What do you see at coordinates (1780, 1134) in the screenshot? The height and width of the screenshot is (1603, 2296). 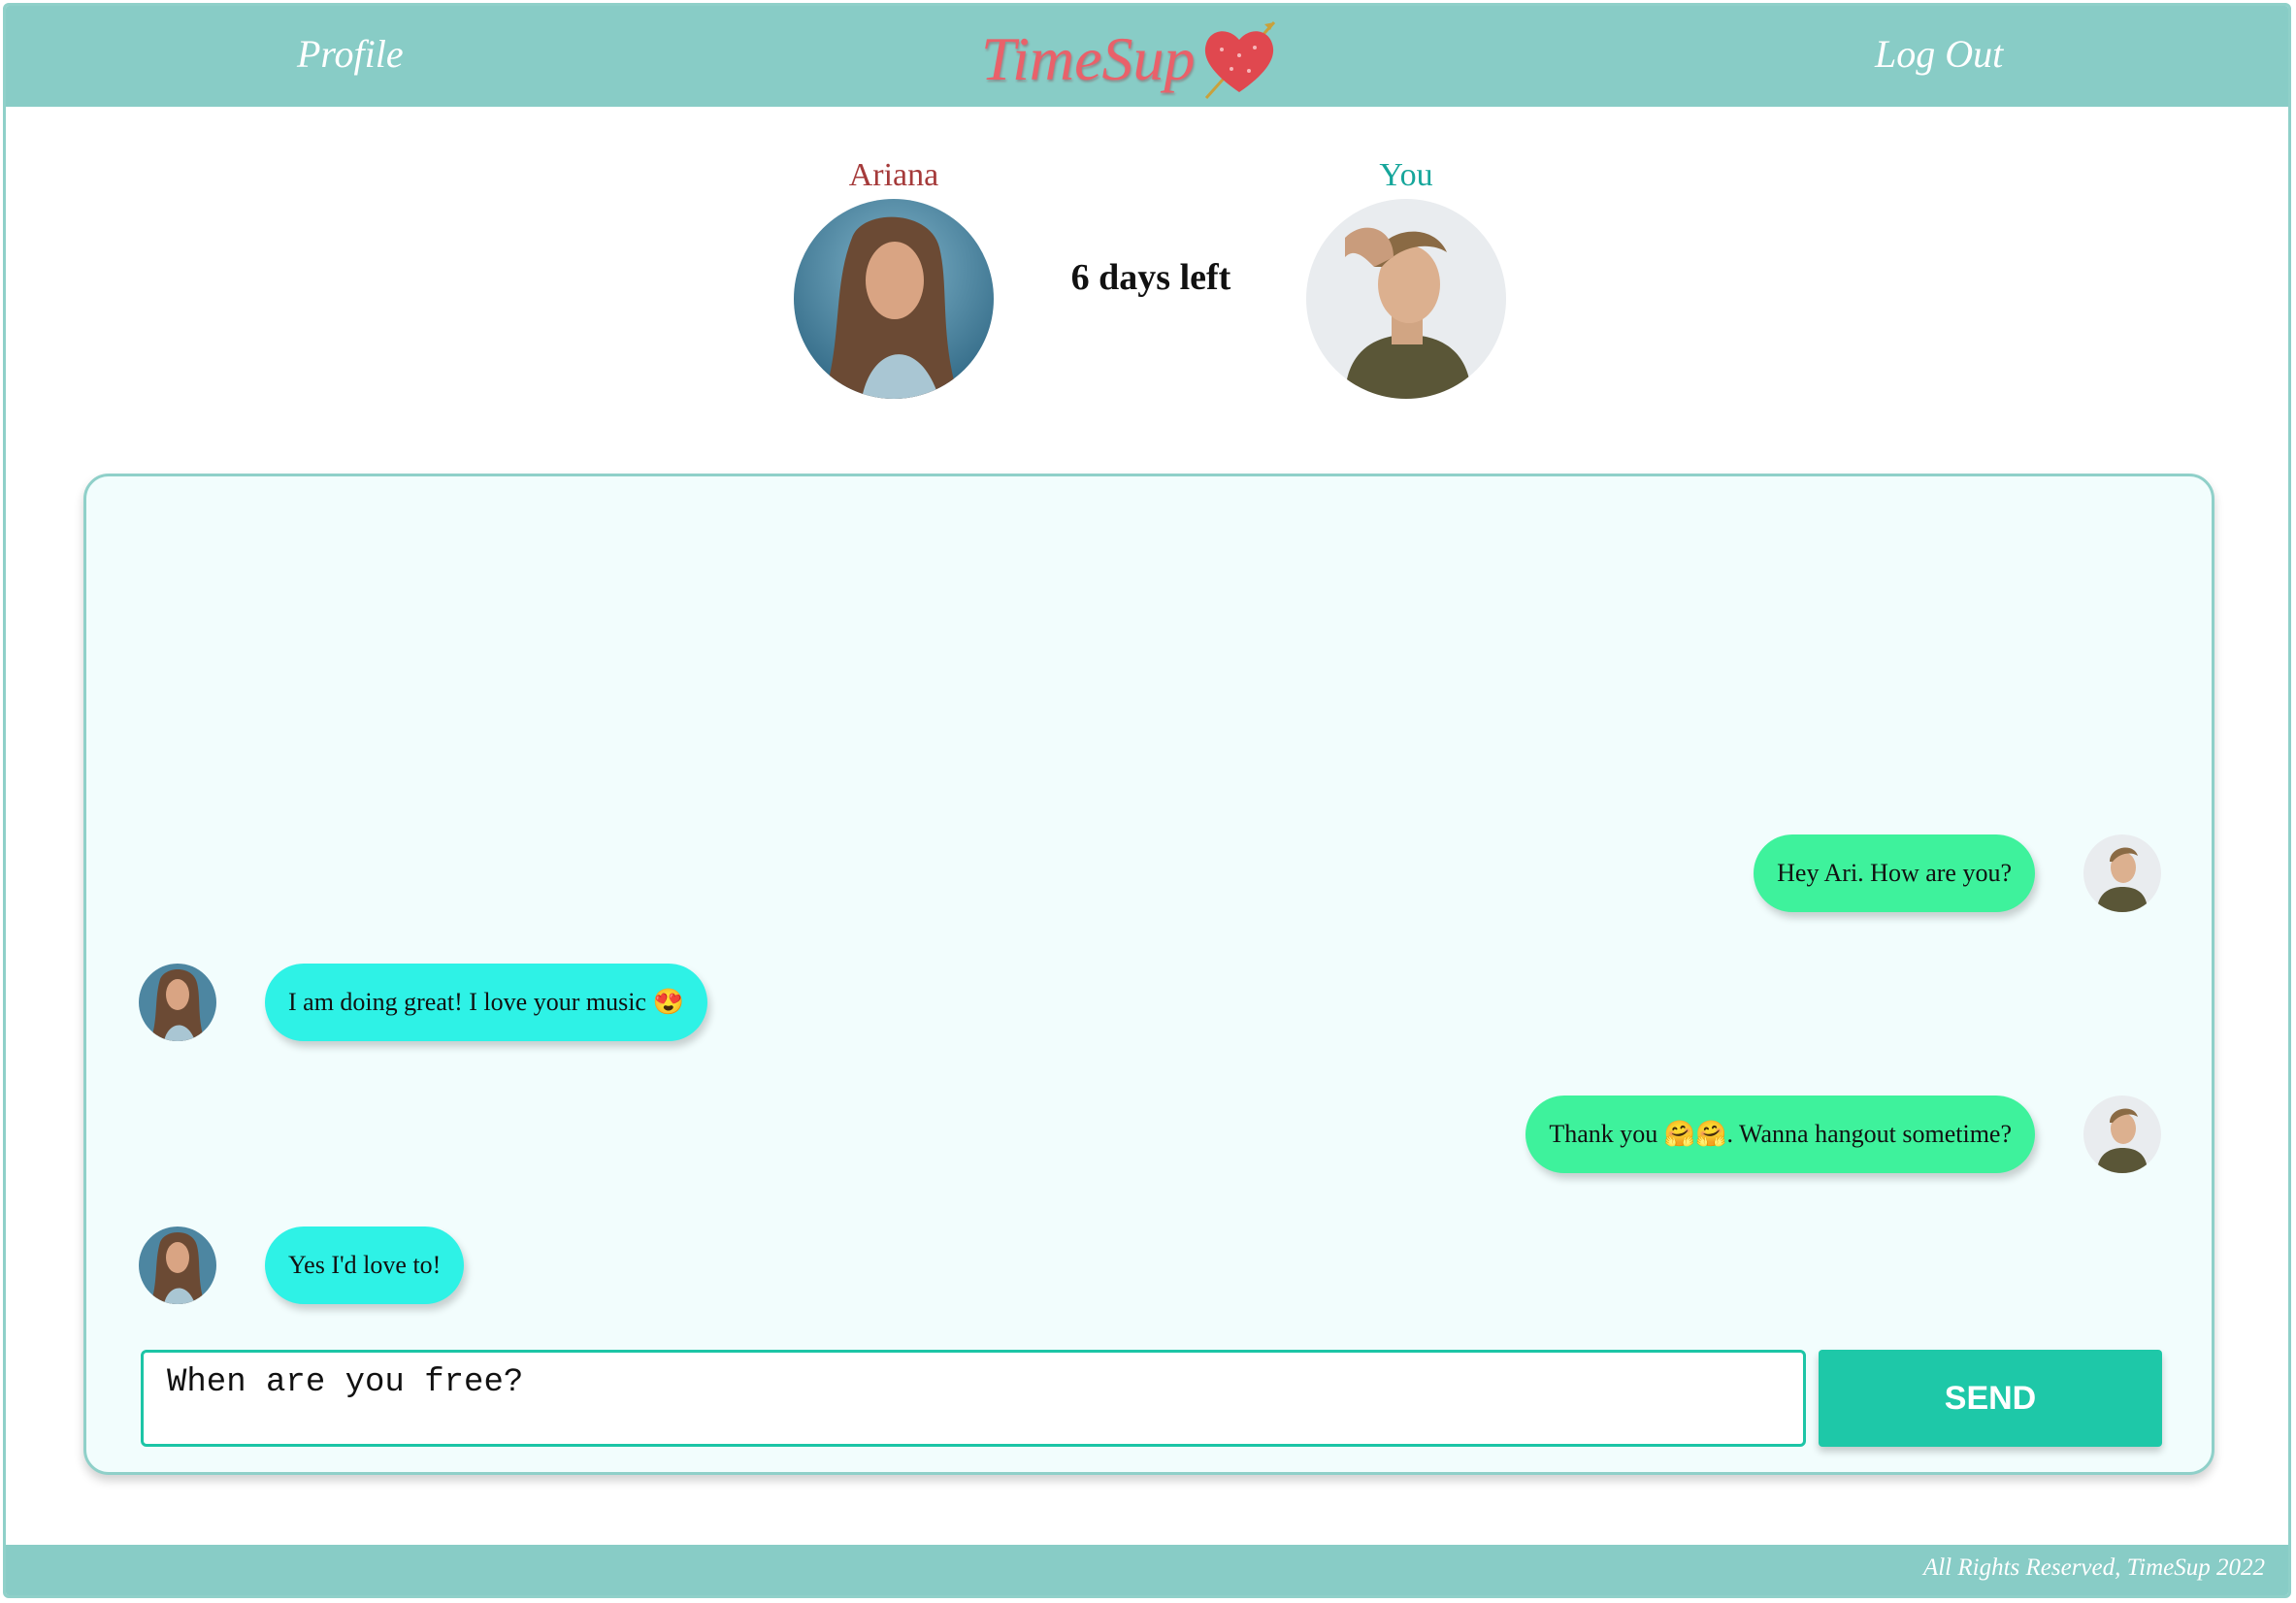 I see `sent-message-bubble: Thank you 🤗🤗. Wanna hangout sometime?` at bounding box center [1780, 1134].